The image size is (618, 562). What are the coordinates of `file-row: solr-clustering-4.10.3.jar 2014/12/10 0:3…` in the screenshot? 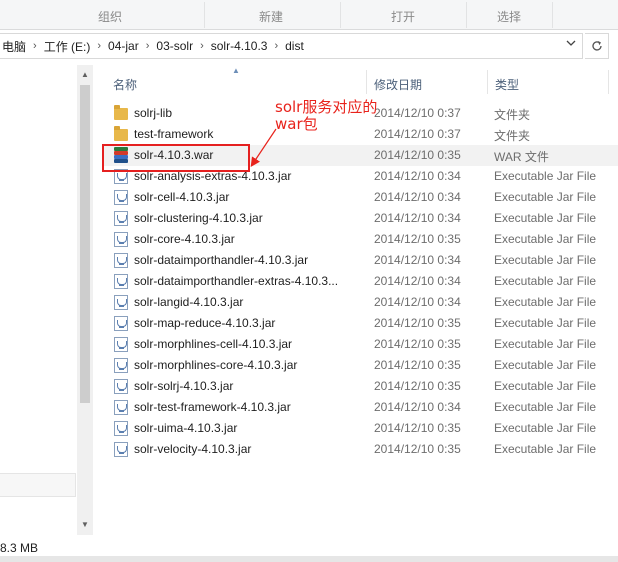 It's located at (361, 218).